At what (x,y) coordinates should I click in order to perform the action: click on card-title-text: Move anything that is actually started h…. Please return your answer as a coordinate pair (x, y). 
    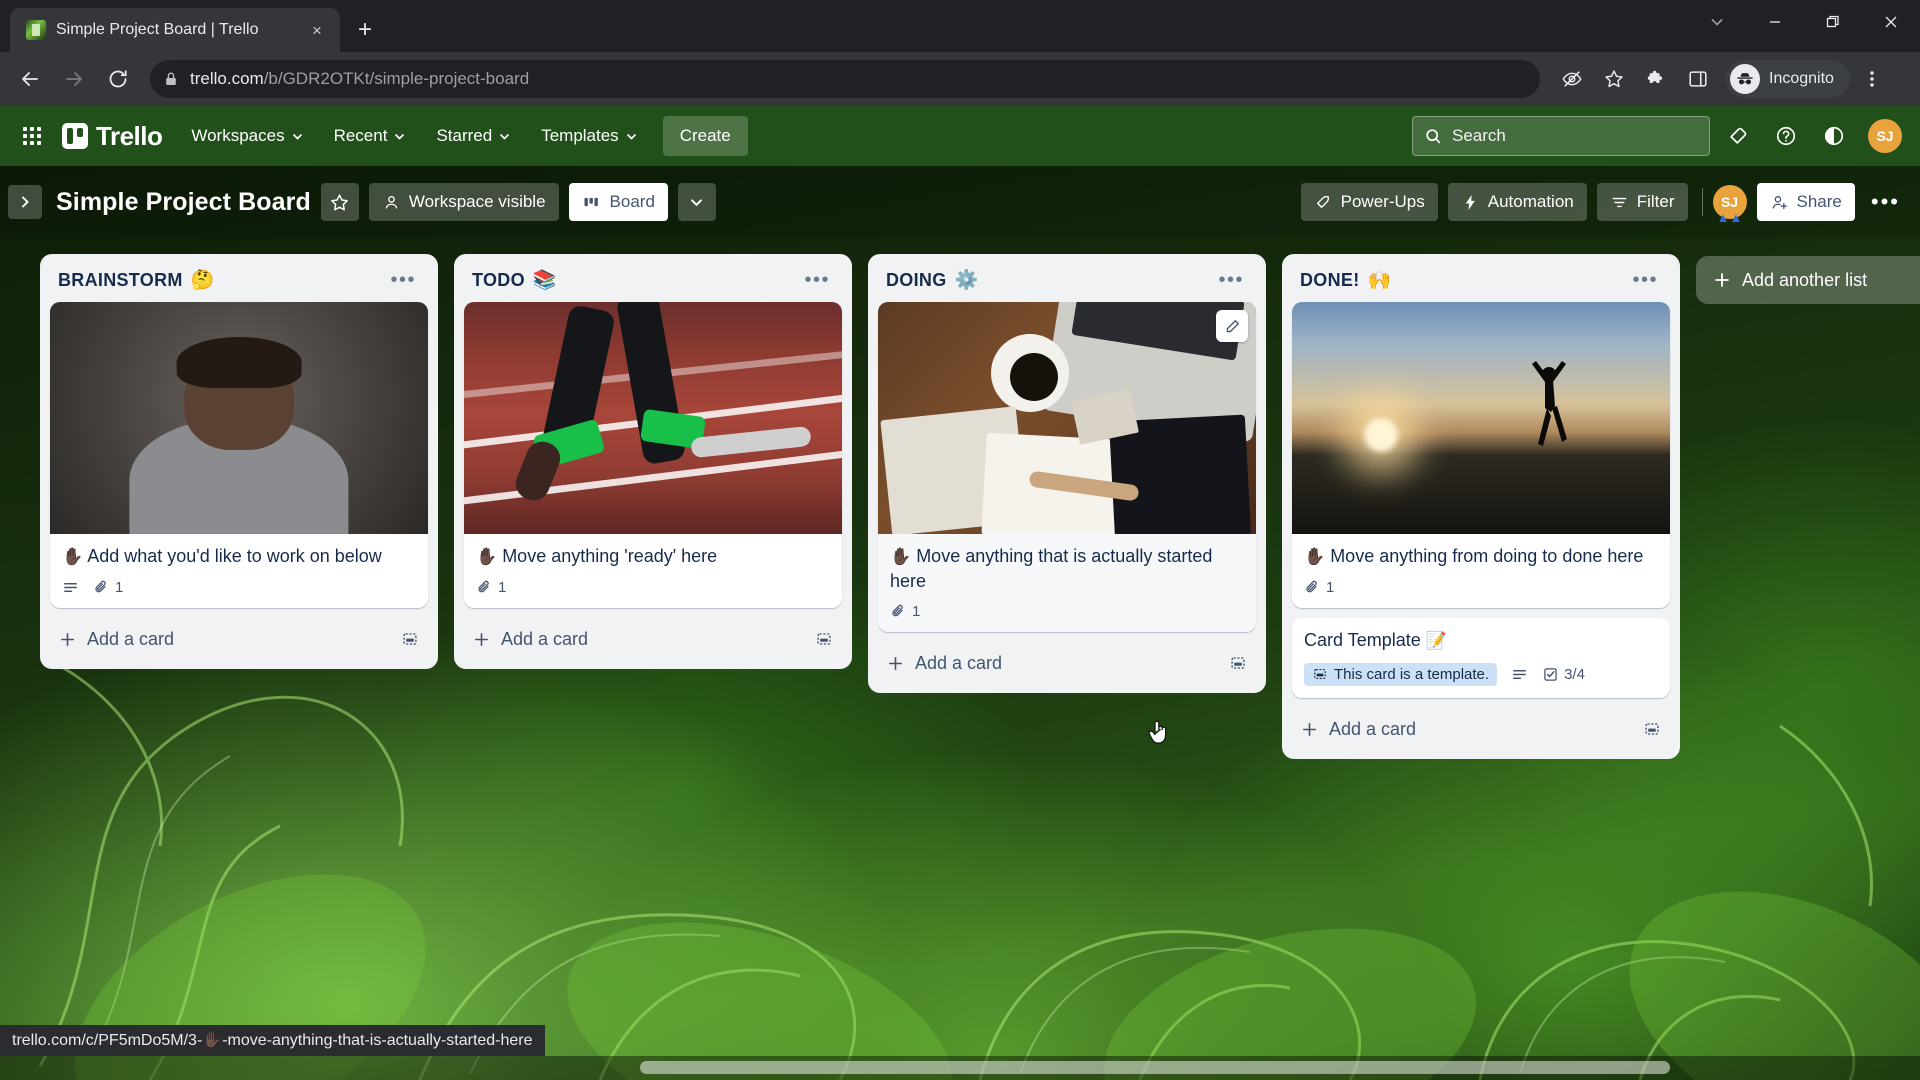
    Looking at the image, I should click on (1051, 568).